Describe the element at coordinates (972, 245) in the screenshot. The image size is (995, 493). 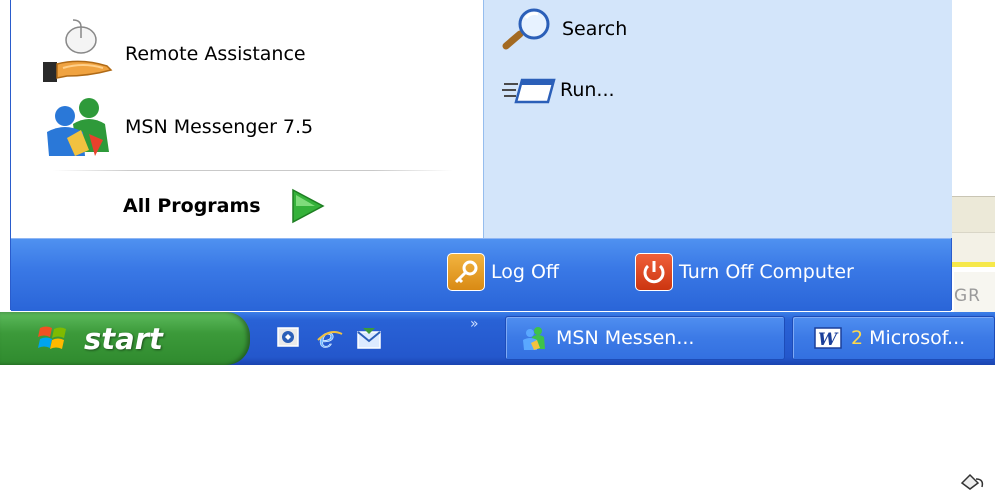
I see `background-window: GR` at that location.